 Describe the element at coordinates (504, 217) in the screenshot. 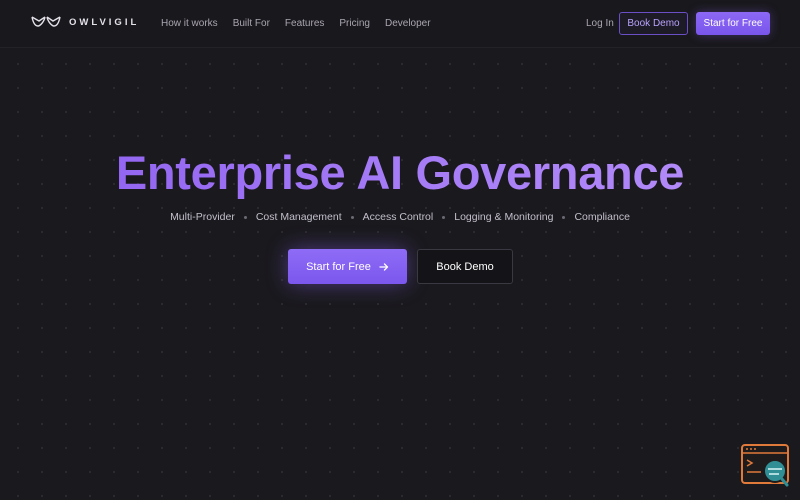

I see `feature-item: Logging & Monitoring` at that location.